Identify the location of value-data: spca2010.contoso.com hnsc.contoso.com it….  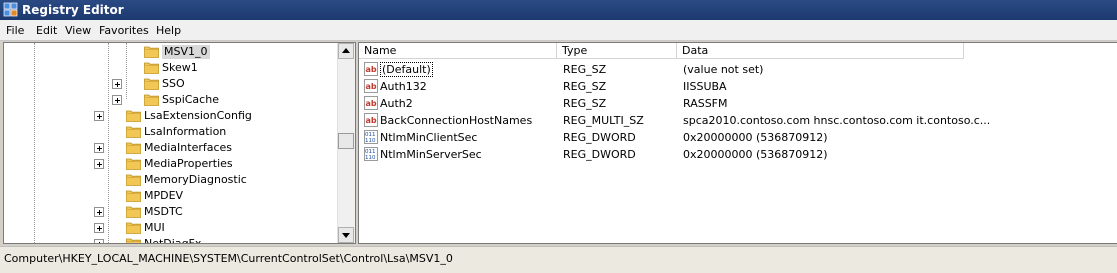
(837, 120).